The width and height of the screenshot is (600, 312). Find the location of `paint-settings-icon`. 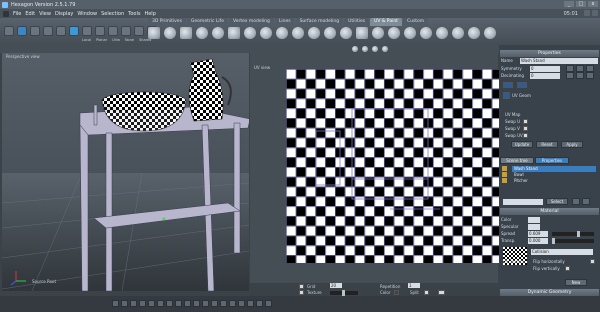

paint-settings-icon is located at coordinates (490, 33).